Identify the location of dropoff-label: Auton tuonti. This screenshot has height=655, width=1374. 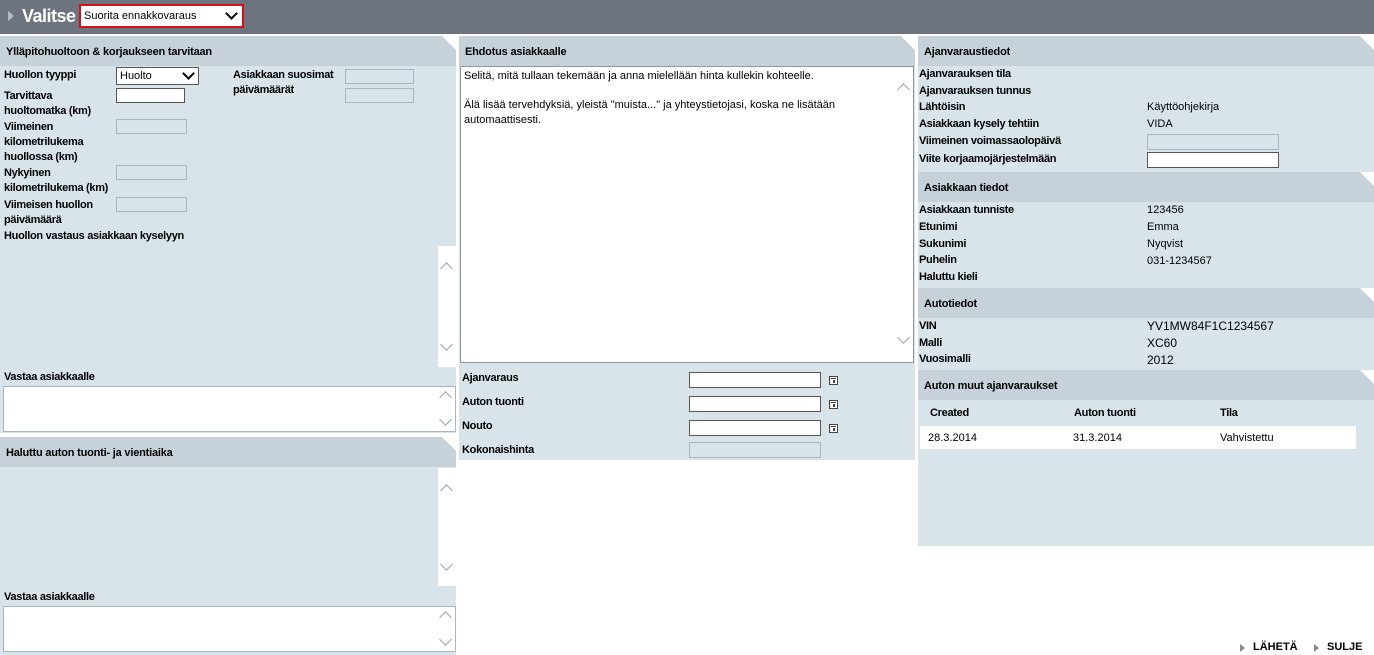
(493, 402).